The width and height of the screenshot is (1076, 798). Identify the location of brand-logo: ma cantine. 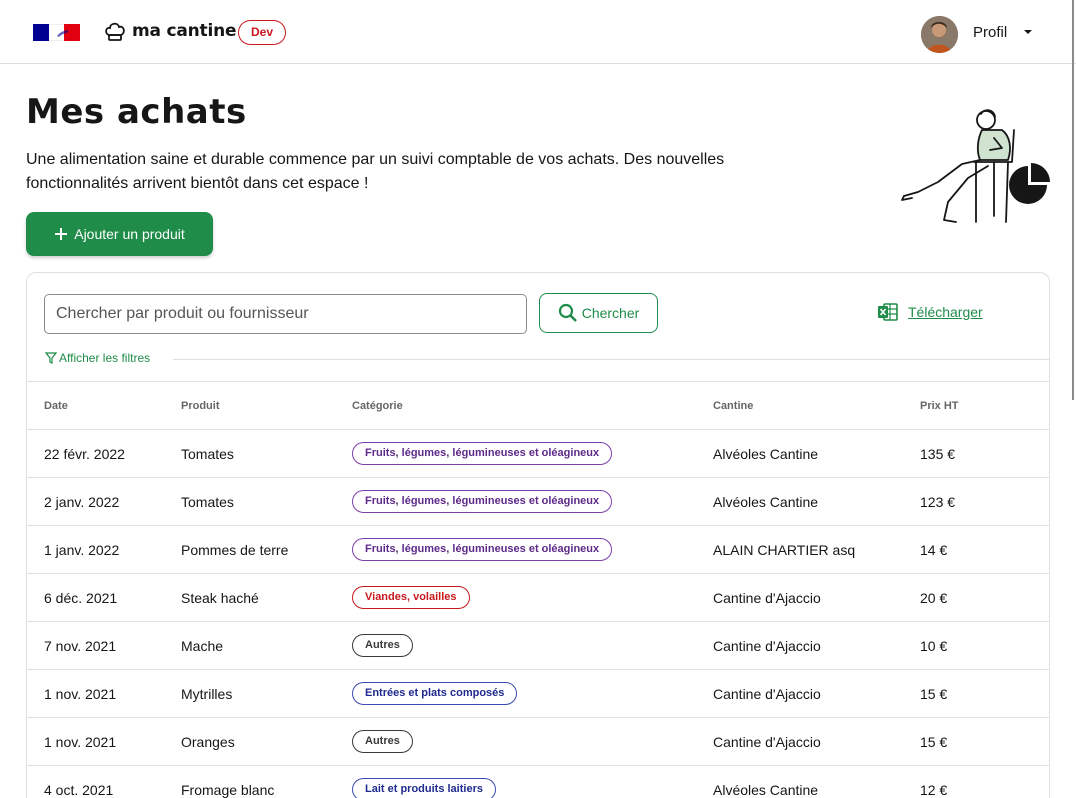
(170, 31).